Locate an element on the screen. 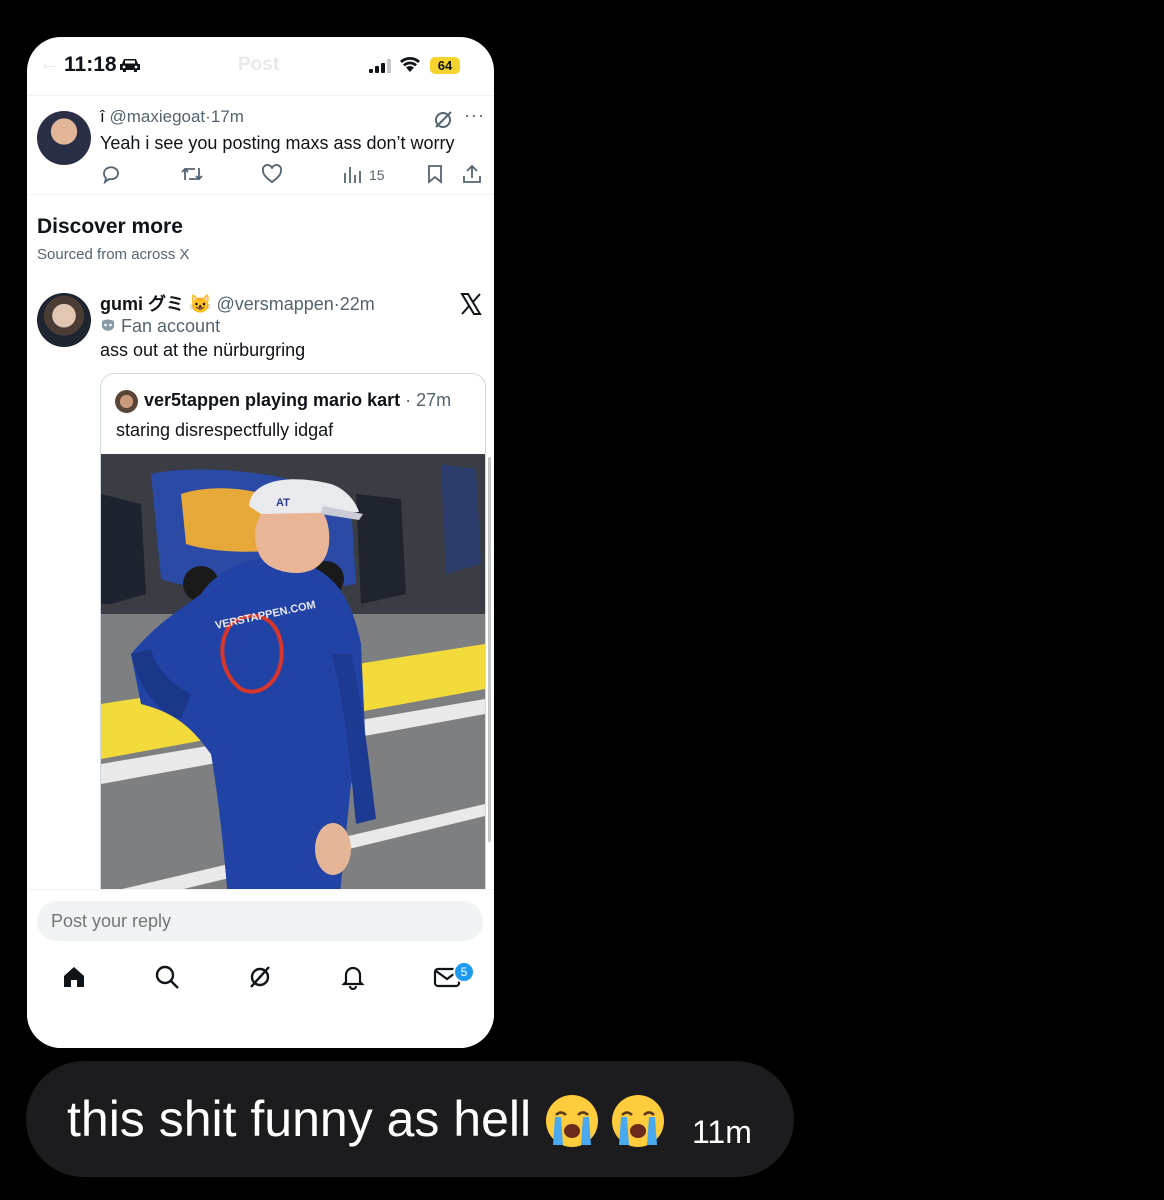 The image size is (1164, 1200). car-icon is located at coordinates (130, 65).